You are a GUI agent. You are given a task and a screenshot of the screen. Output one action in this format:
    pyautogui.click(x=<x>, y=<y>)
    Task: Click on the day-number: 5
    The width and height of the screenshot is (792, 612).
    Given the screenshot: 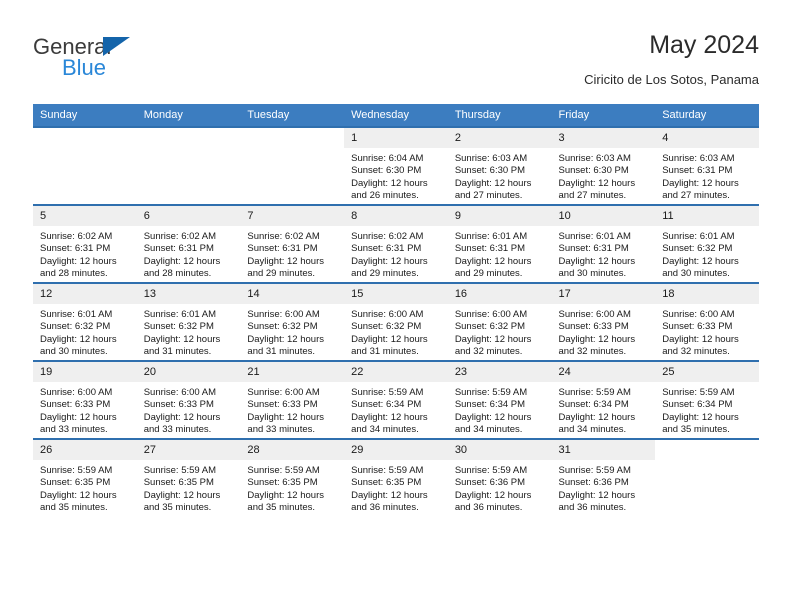 What is the action you would take?
    pyautogui.click(x=85, y=216)
    